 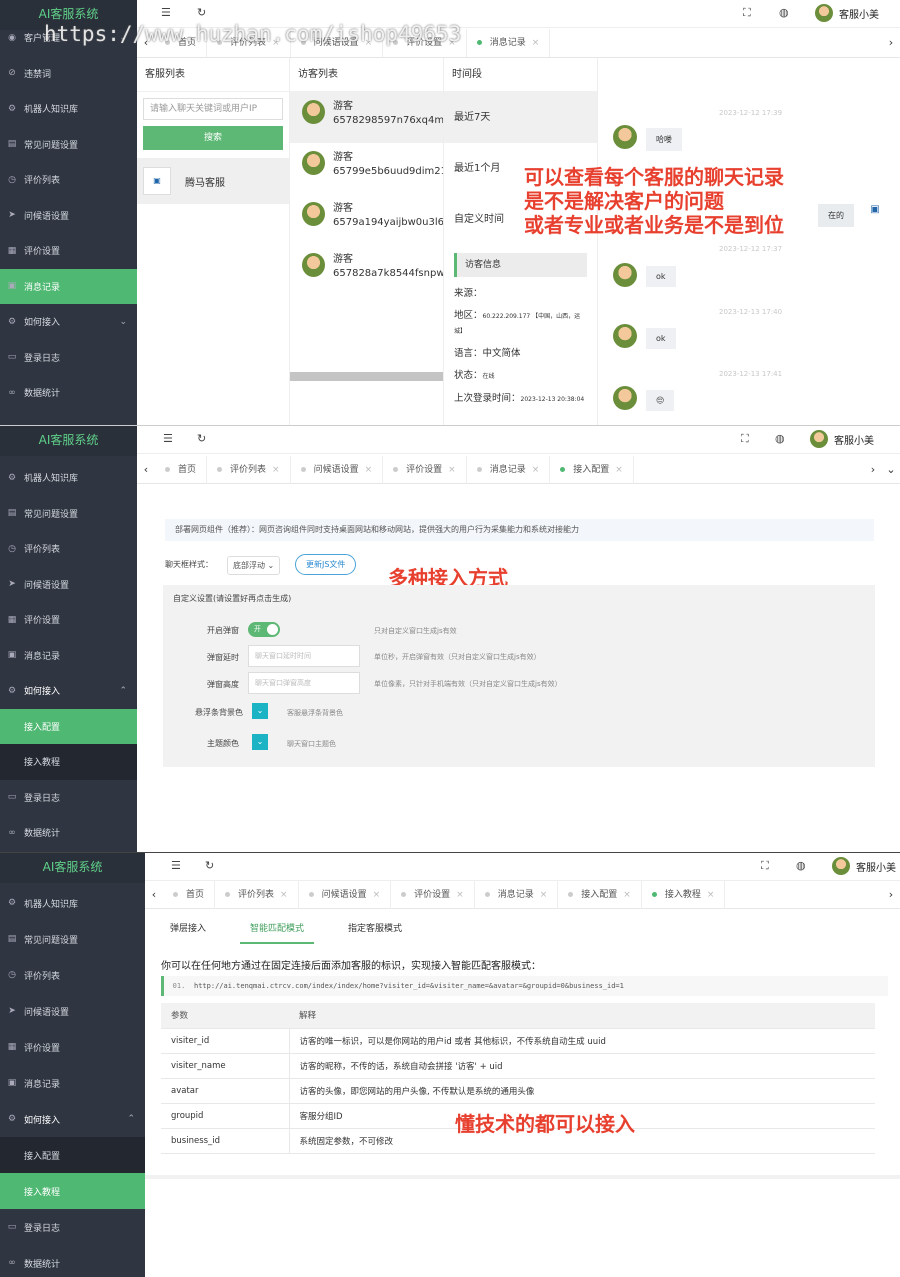 What do you see at coordinates (254, 565) in the screenshot?
I see `chat-style-select: 底部浮动 ⌄` at bounding box center [254, 565].